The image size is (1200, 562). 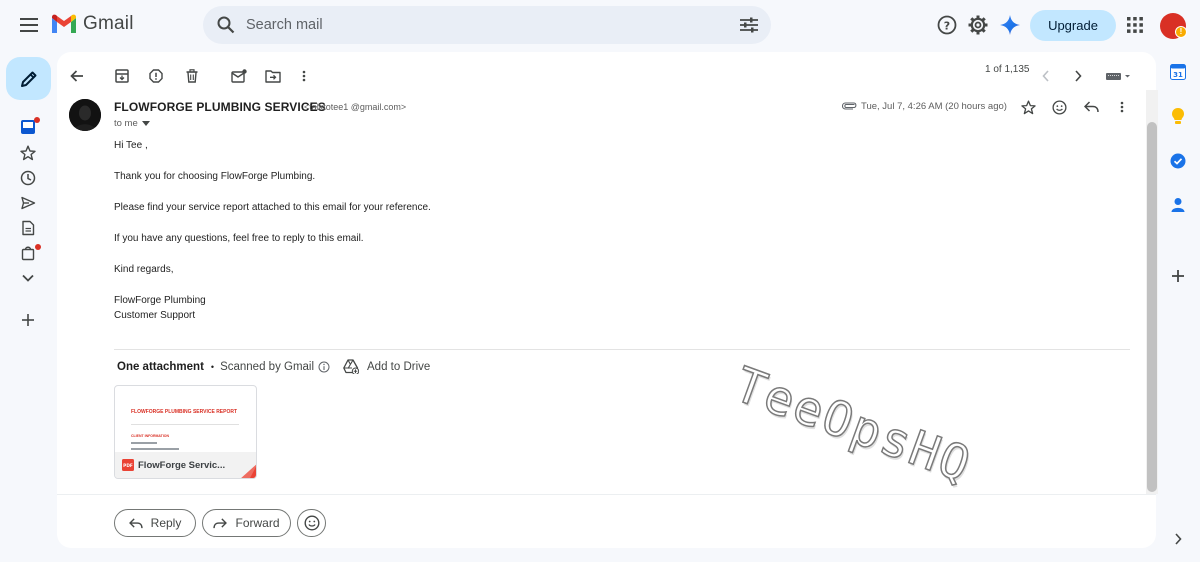 What do you see at coordinates (156, 76) in the screenshot?
I see `report-spam-button` at bounding box center [156, 76].